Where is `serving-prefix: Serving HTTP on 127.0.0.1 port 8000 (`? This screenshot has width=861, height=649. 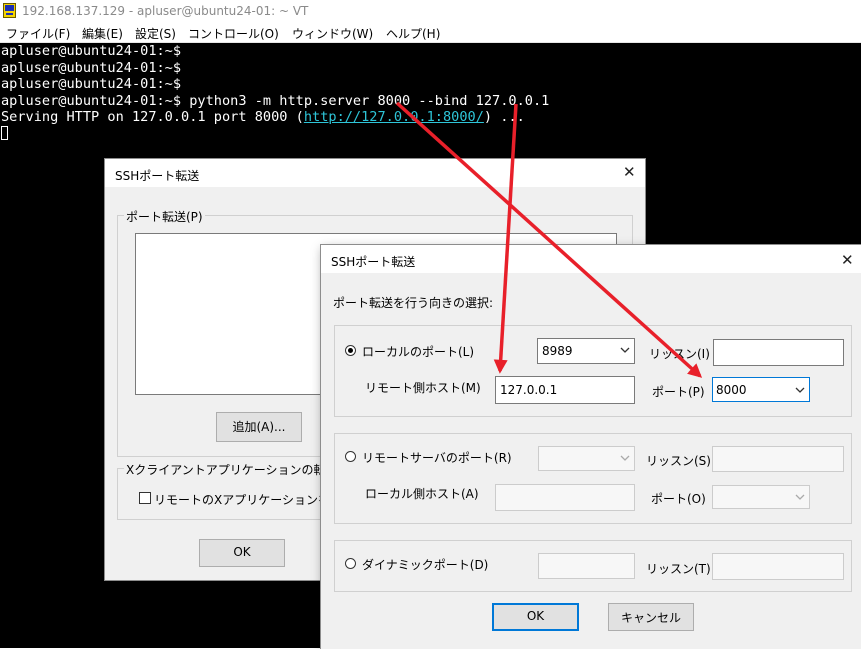
serving-prefix: Serving HTTP on 127.0.0.1 port 8000 ( is located at coordinates (152, 117).